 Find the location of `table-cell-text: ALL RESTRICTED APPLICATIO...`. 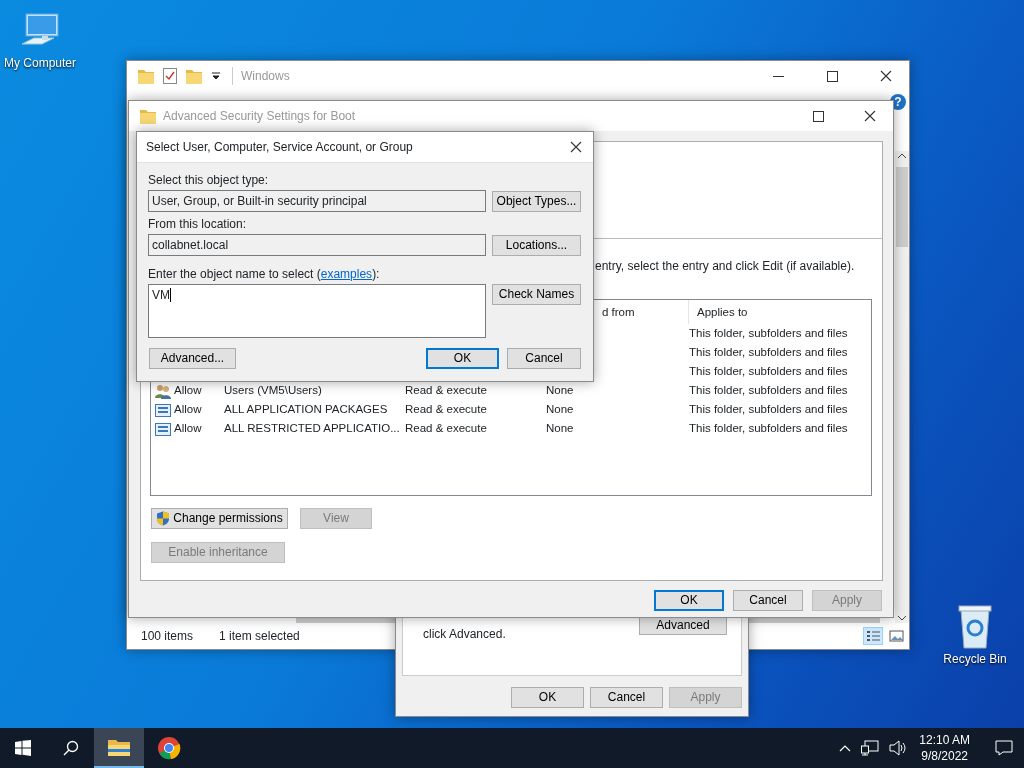

table-cell-text: ALL RESTRICTED APPLICATIO... is located at coordinates (312, 428).